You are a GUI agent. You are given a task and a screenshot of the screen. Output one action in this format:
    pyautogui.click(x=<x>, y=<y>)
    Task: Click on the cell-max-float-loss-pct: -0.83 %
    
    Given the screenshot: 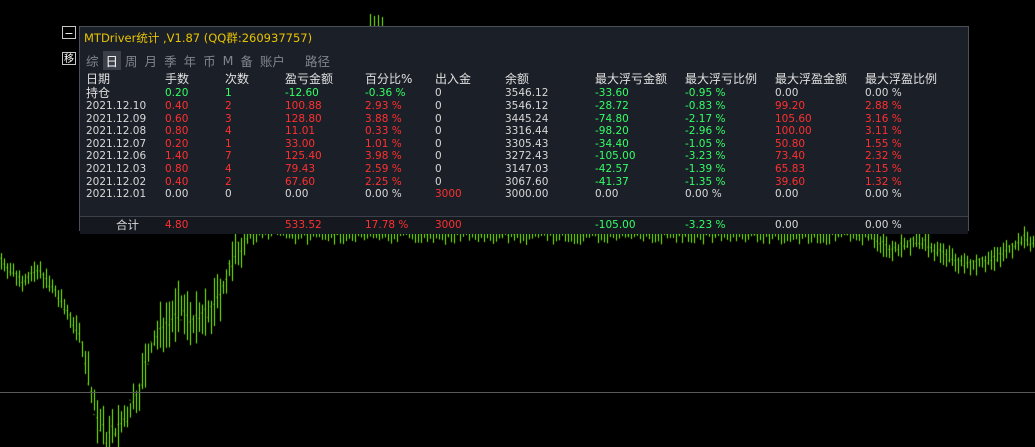 What is the action you would take?
    pyautogui.click(x=705, y=106)
    